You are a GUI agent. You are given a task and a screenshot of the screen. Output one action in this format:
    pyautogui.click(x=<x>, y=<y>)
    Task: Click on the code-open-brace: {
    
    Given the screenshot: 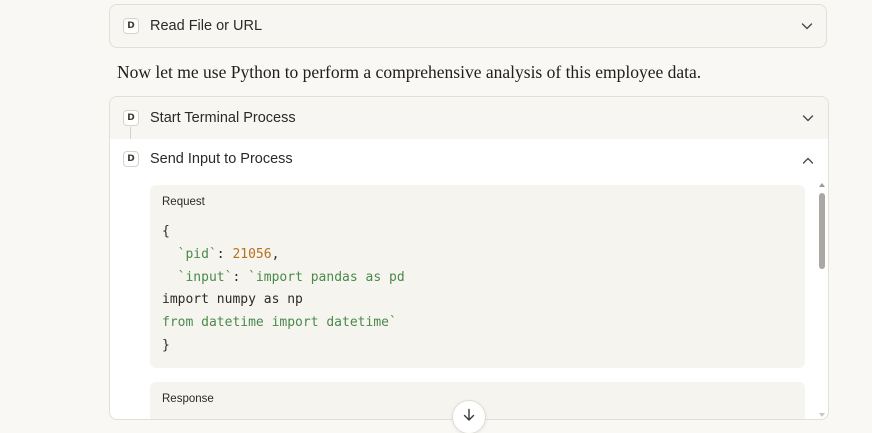 What is the action you would take?
    pyautogui.click(x=166, y=231)
    